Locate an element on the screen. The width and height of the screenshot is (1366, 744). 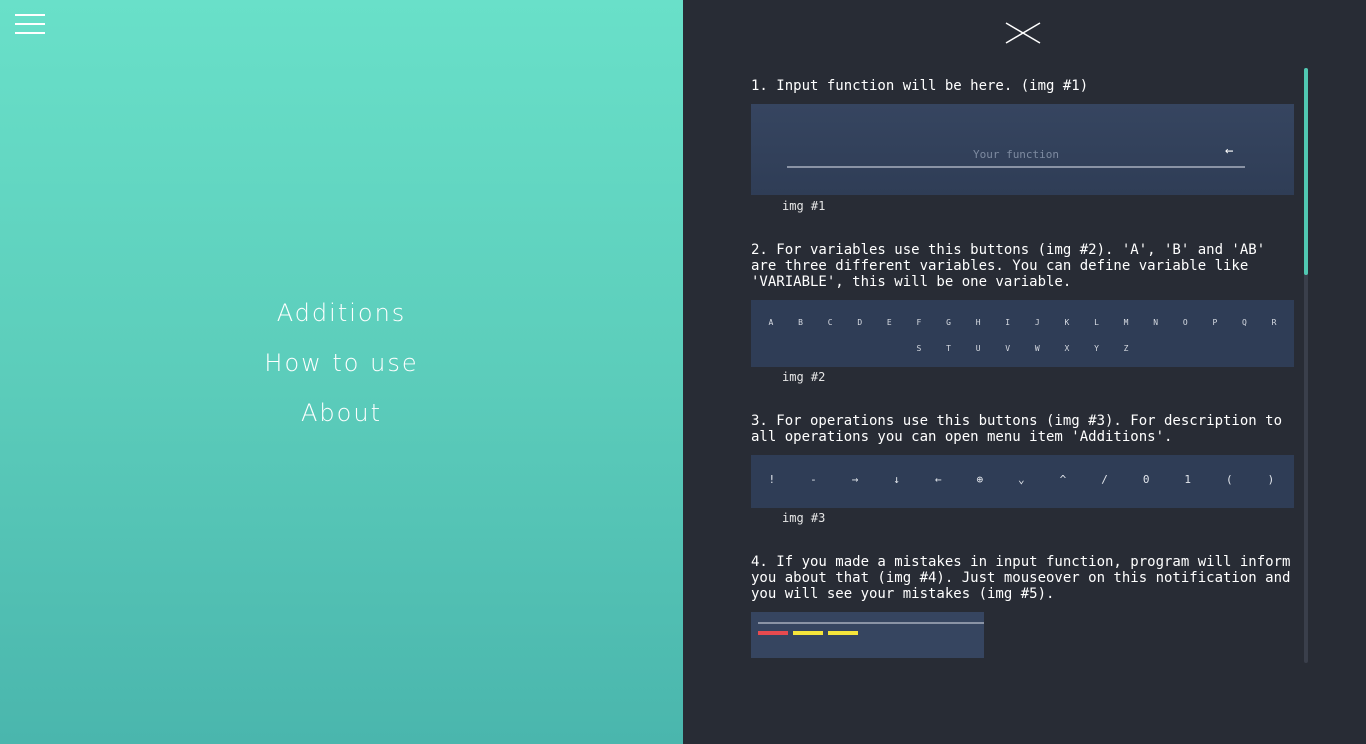
variable-key: U is located at coordinates (978, 348).